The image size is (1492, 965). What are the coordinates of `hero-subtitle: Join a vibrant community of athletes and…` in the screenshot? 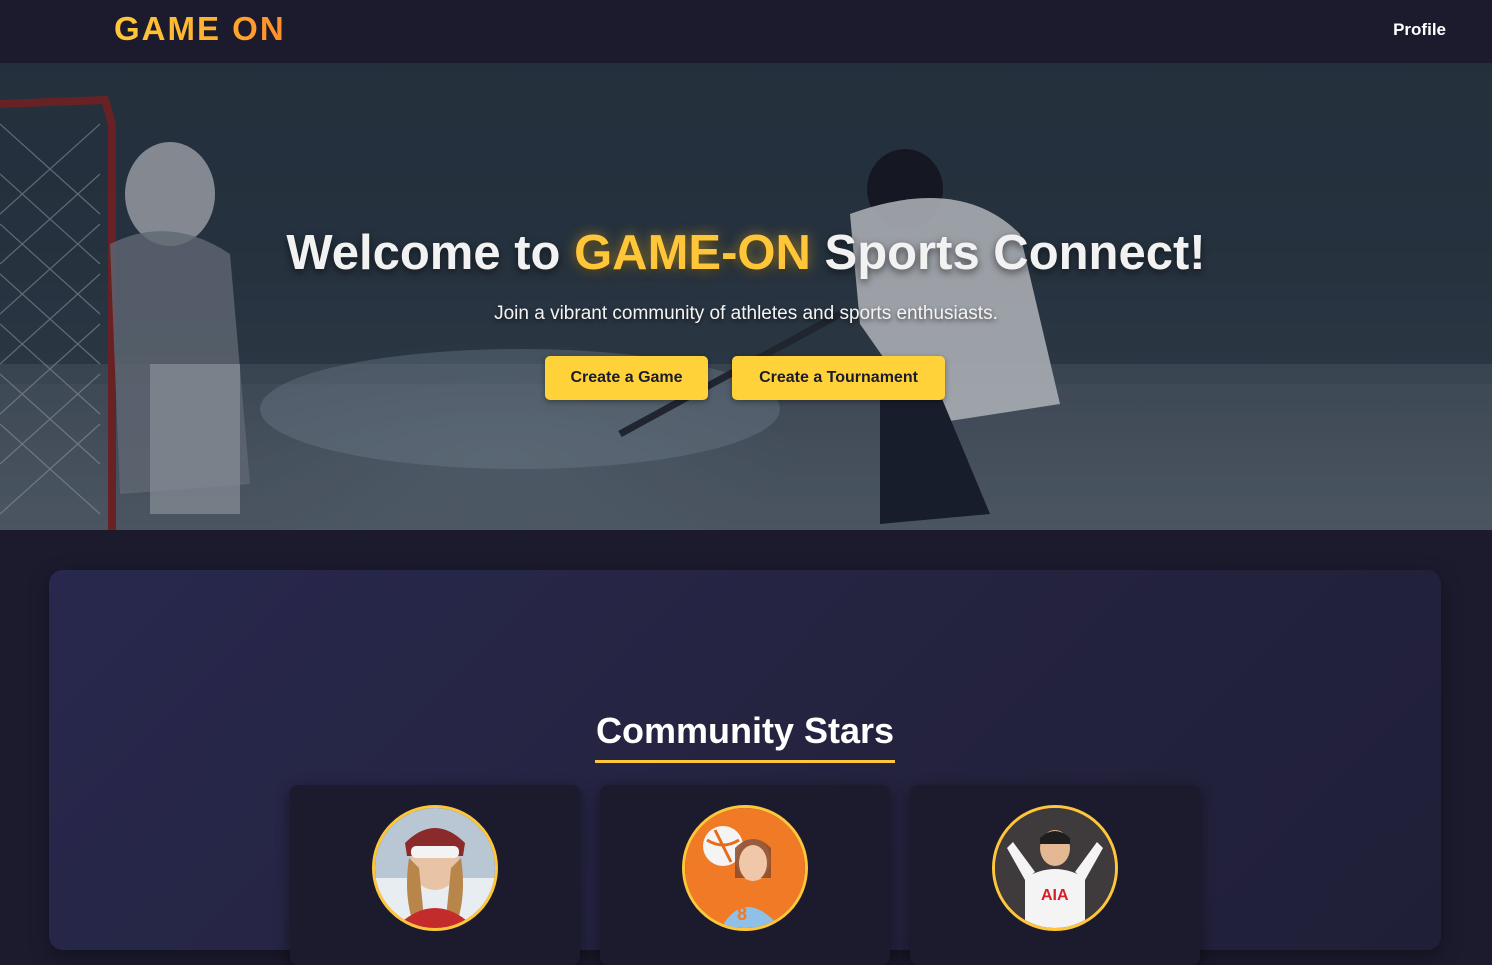 It's located at (746, 313).